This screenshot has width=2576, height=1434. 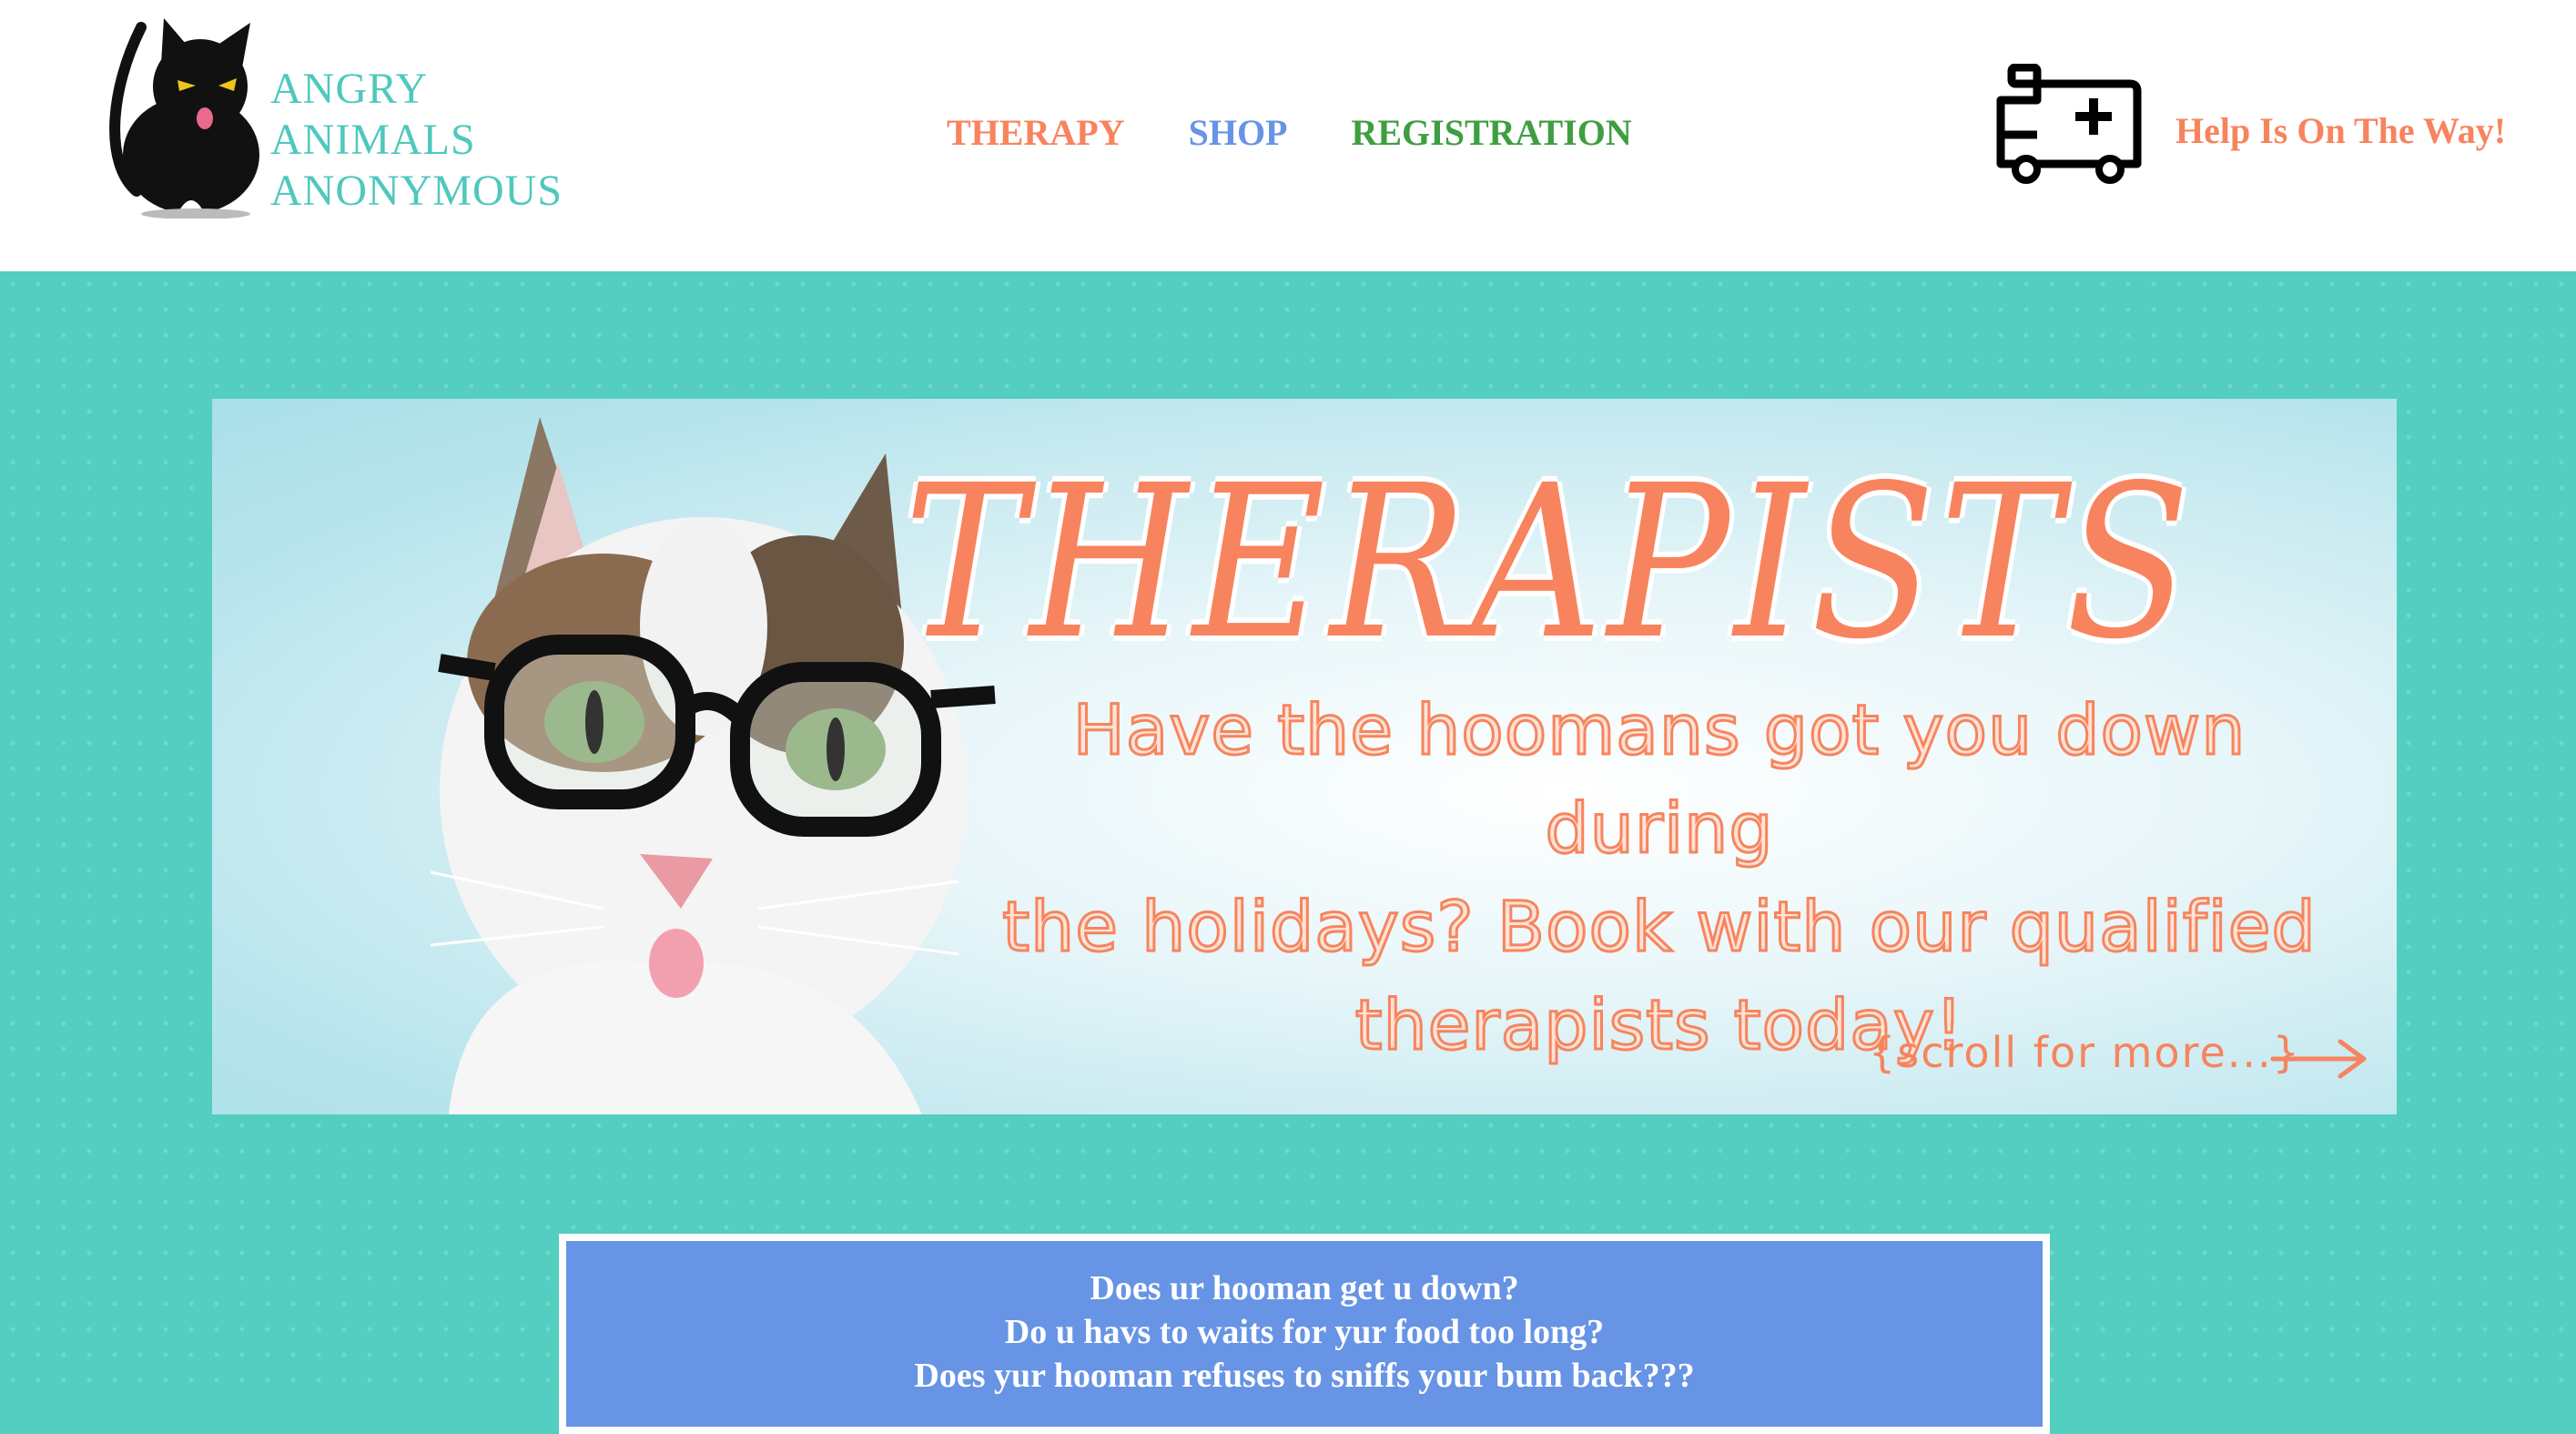 I want to click on nav-item-registration: REGISTRATION, so click(x=1491, y=133).